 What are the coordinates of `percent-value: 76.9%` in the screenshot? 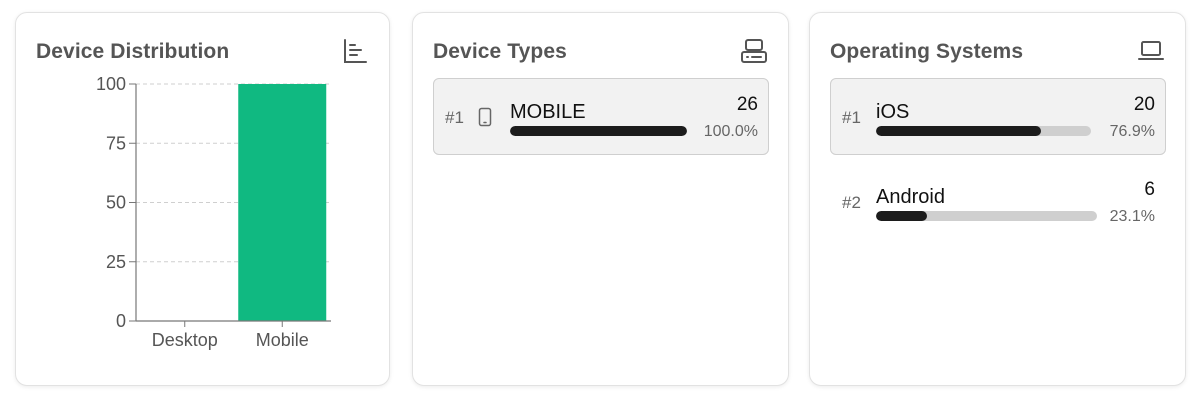 It's located at (1132, 131).